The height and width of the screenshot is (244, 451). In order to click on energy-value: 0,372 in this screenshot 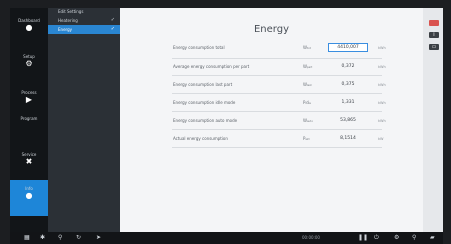, I will do `click(348, 66)`.